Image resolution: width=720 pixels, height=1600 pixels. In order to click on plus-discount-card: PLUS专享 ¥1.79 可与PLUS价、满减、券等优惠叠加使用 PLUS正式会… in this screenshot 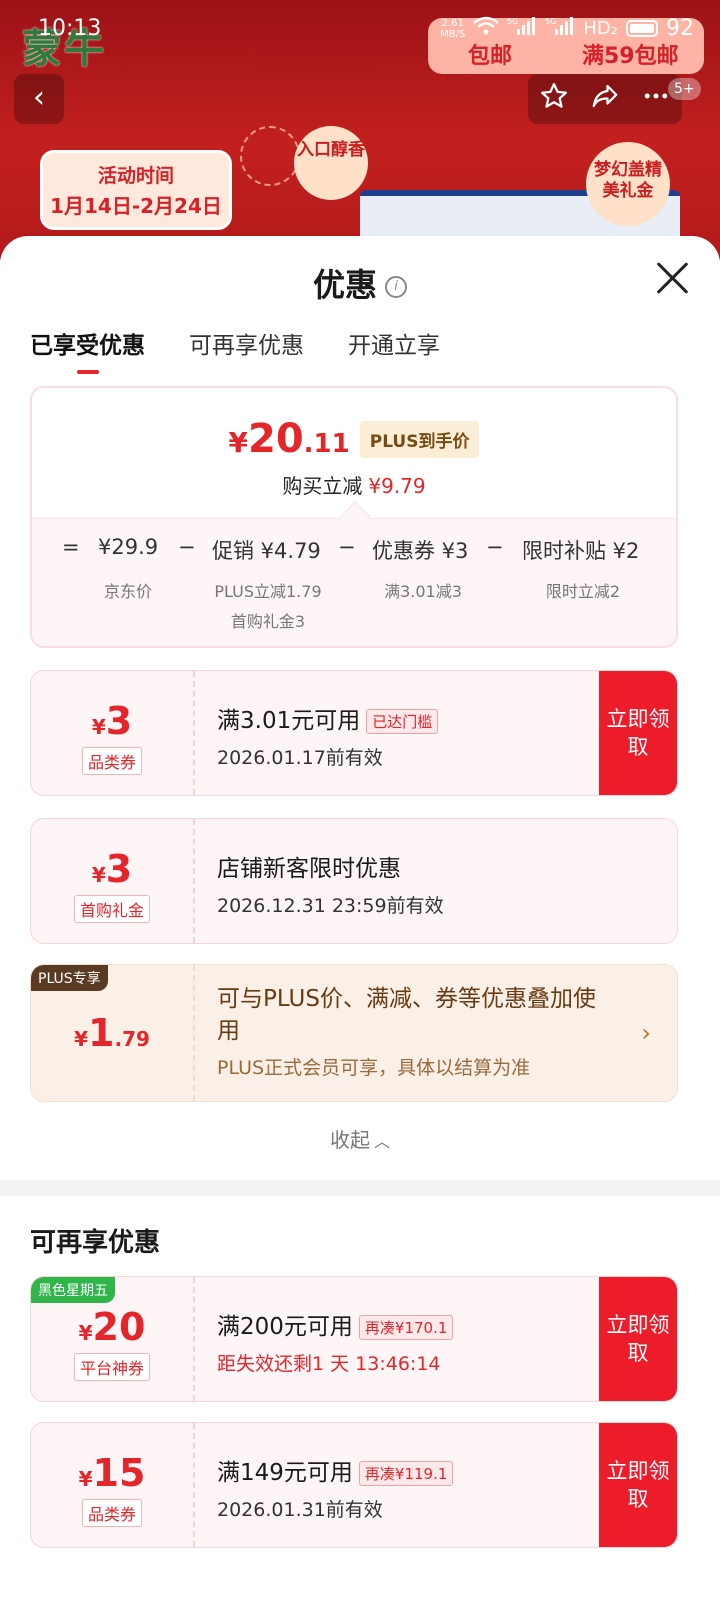, I will do `click(354, 1033)`.